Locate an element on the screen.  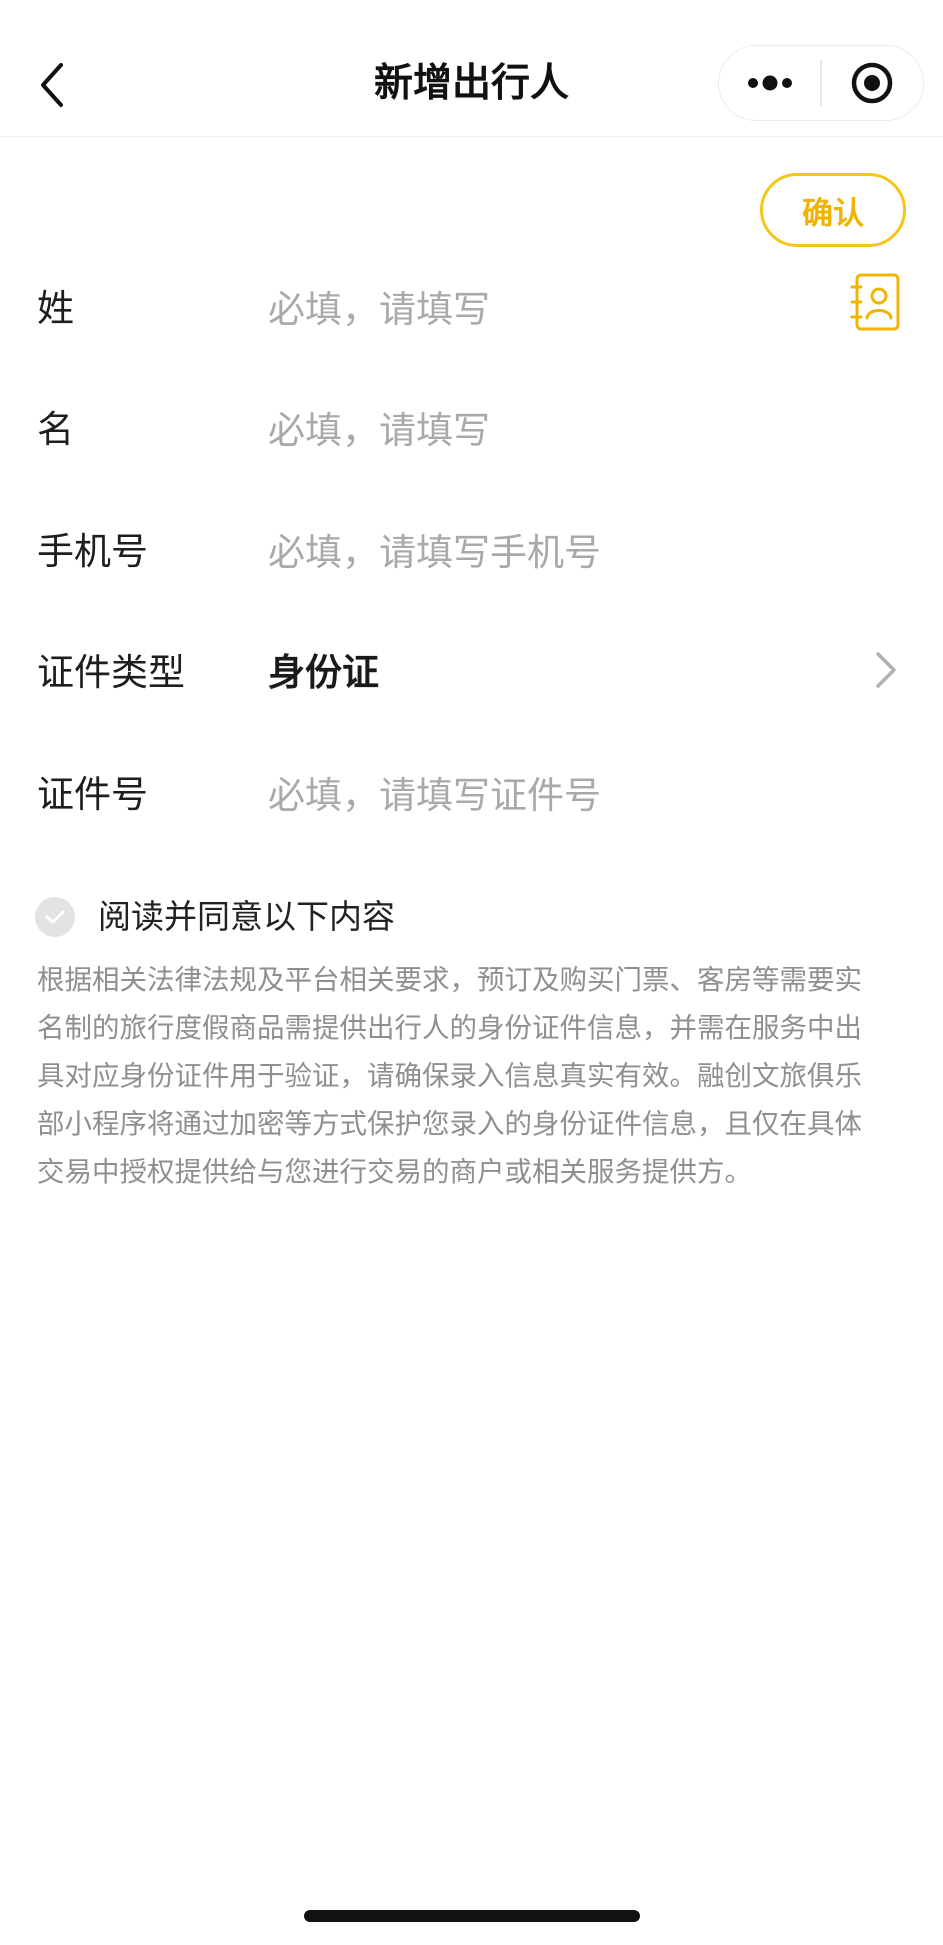
given-name-row: 名 is located at coordinates (471, 430).